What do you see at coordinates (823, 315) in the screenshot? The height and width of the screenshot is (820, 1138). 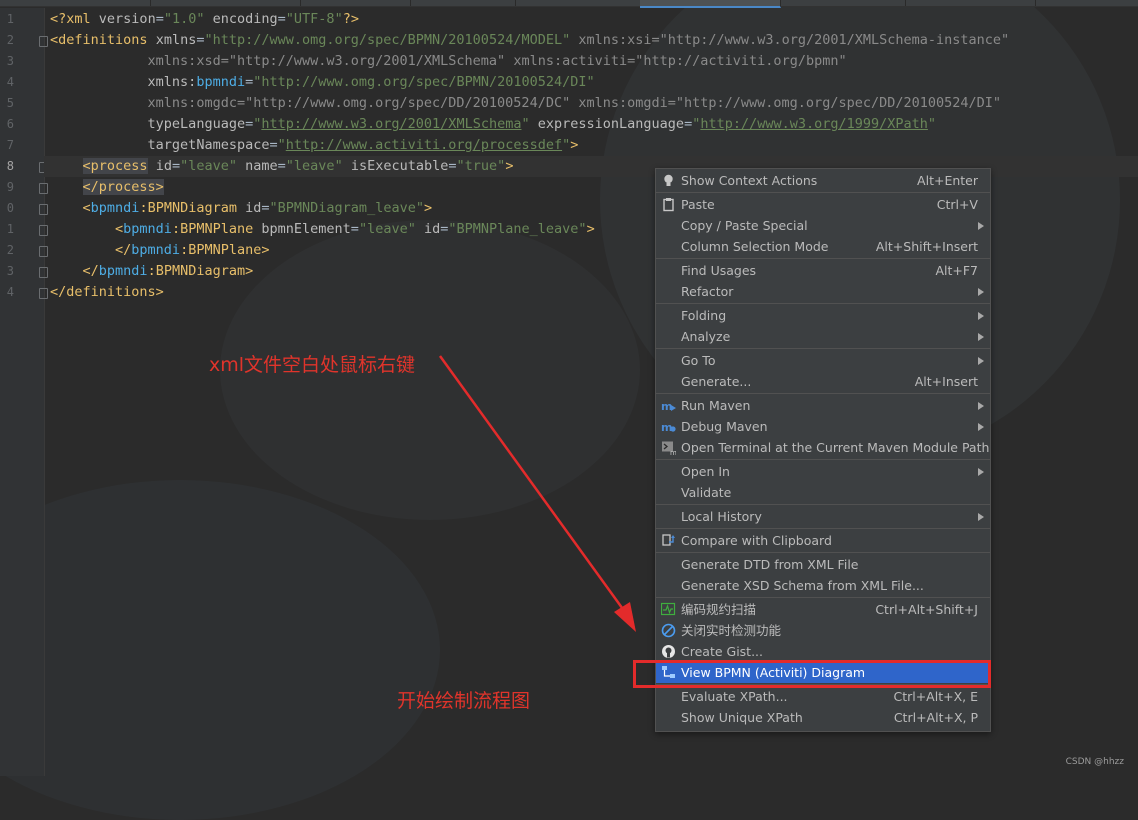 I see `menu-item-folding: Folding` at bounding box center [823, 315].